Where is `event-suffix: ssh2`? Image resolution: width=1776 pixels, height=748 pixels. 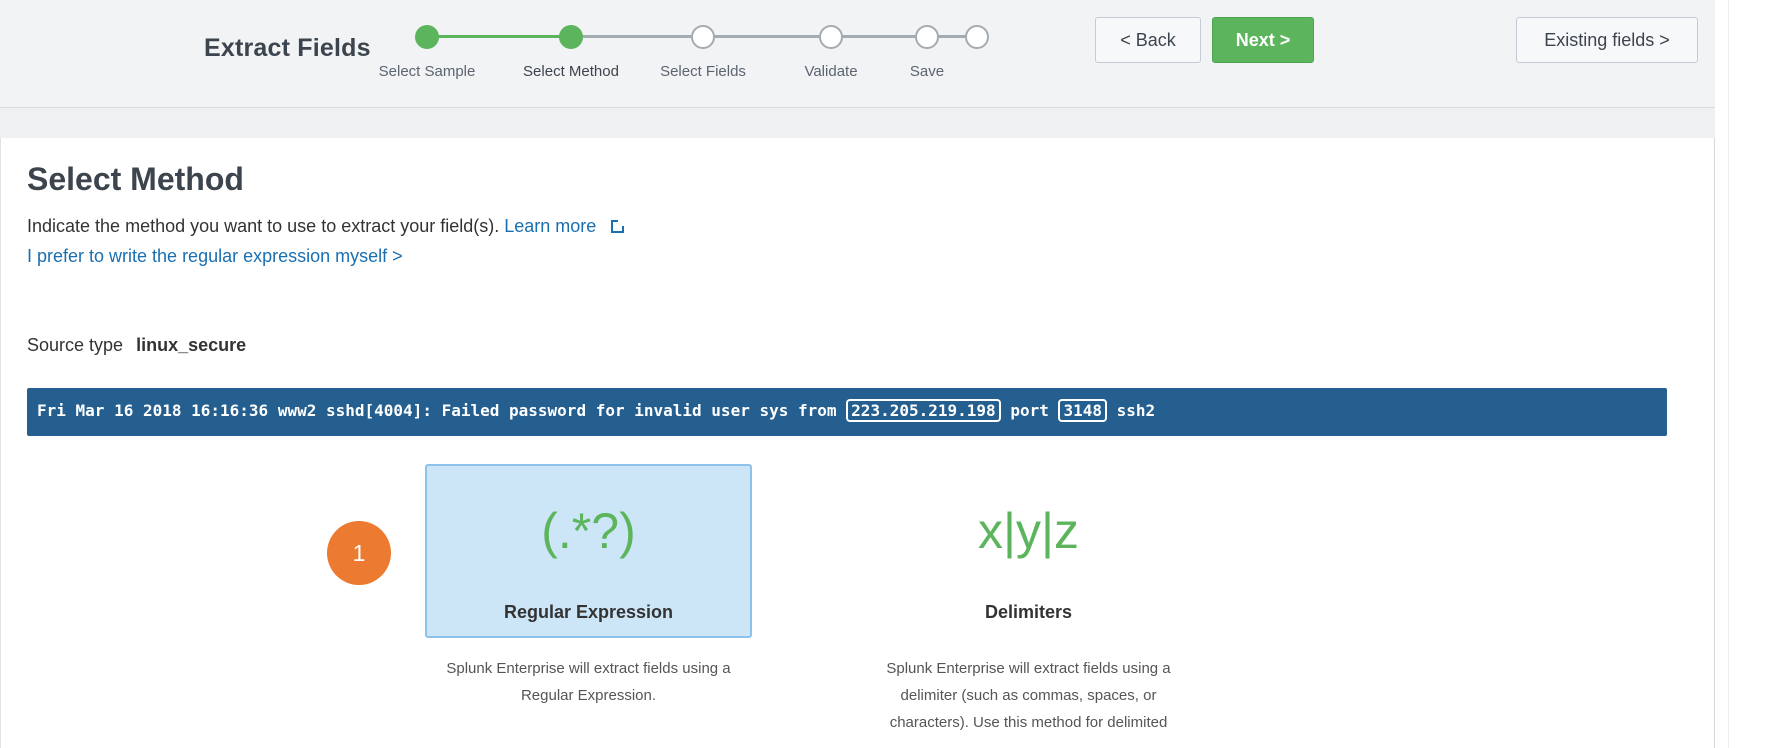
event-suffix: ssh2 is located at coordinates (1136, 410).